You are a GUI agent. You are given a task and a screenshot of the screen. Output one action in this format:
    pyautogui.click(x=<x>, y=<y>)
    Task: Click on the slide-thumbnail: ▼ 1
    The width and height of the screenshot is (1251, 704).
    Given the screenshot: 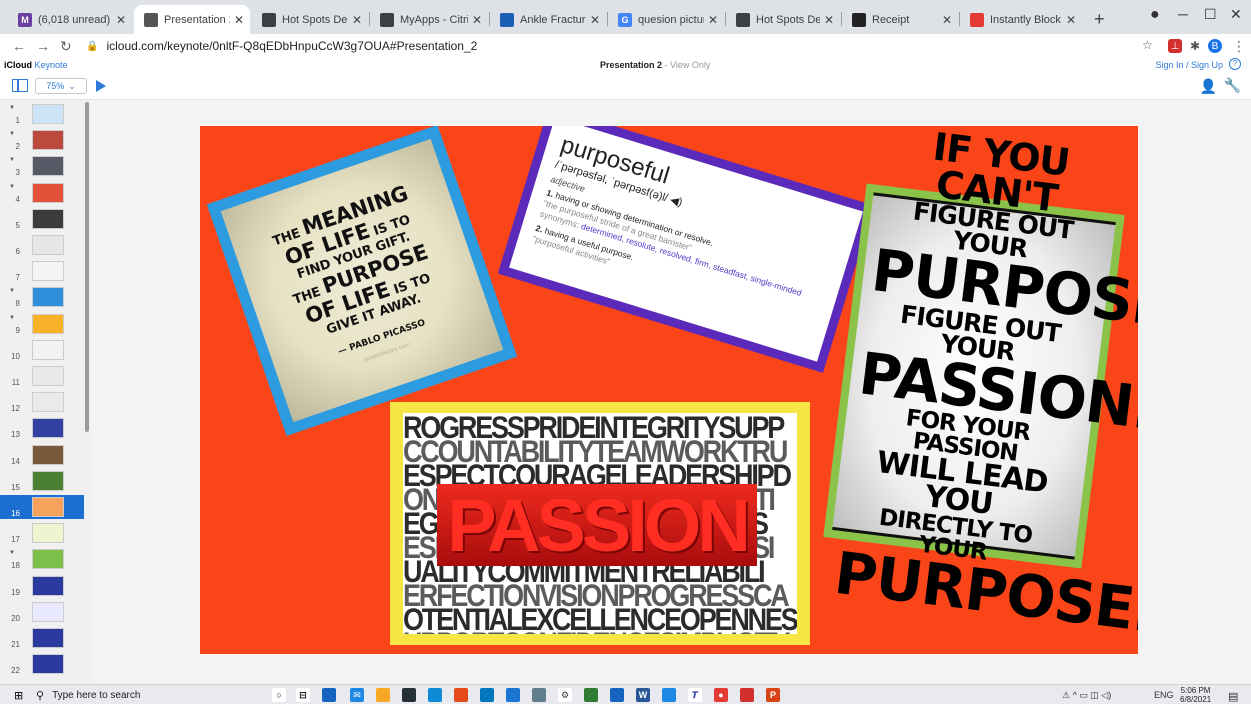 What is the action you would take?
    pyautogui.click(x=42, y=114)
    